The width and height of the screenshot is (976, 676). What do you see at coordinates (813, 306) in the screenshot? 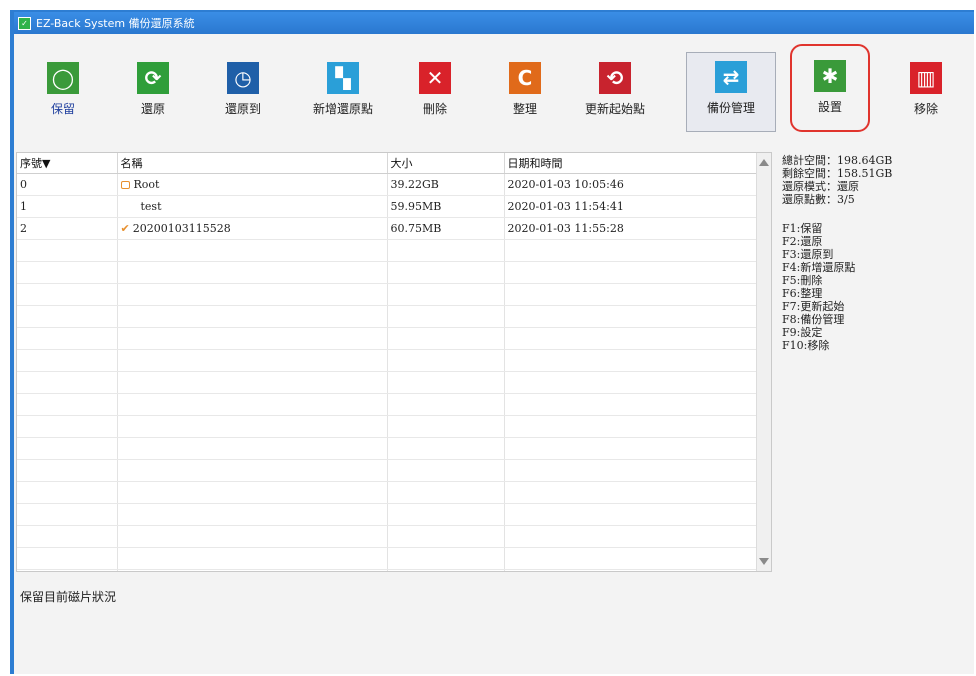
I see `shortcut-f7: F7:更新起始` at bounding box center [813, 306].